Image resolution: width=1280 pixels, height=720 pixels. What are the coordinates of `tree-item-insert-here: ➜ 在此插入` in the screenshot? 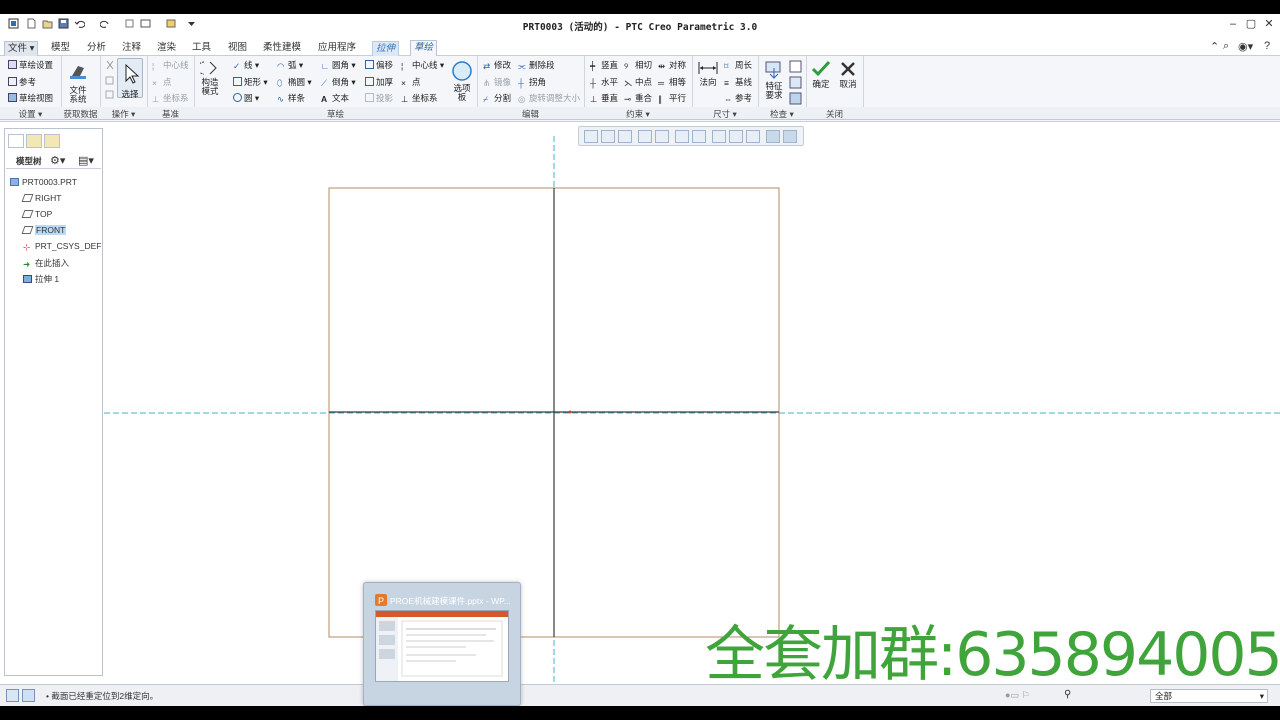 It's located at (46, 263).